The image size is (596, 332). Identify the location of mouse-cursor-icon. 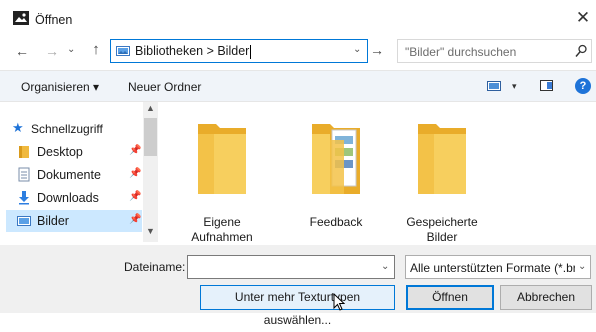
(339, 302).